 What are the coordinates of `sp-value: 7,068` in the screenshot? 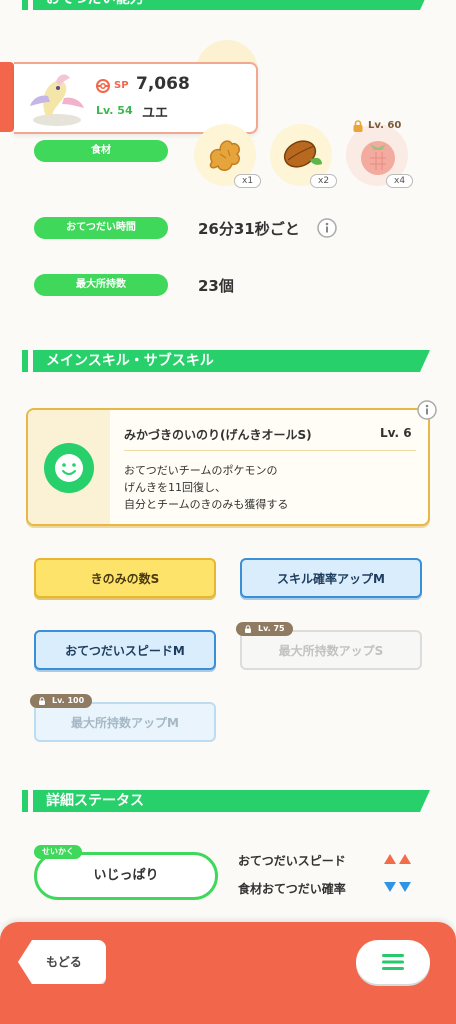 It's located at (163, 84).